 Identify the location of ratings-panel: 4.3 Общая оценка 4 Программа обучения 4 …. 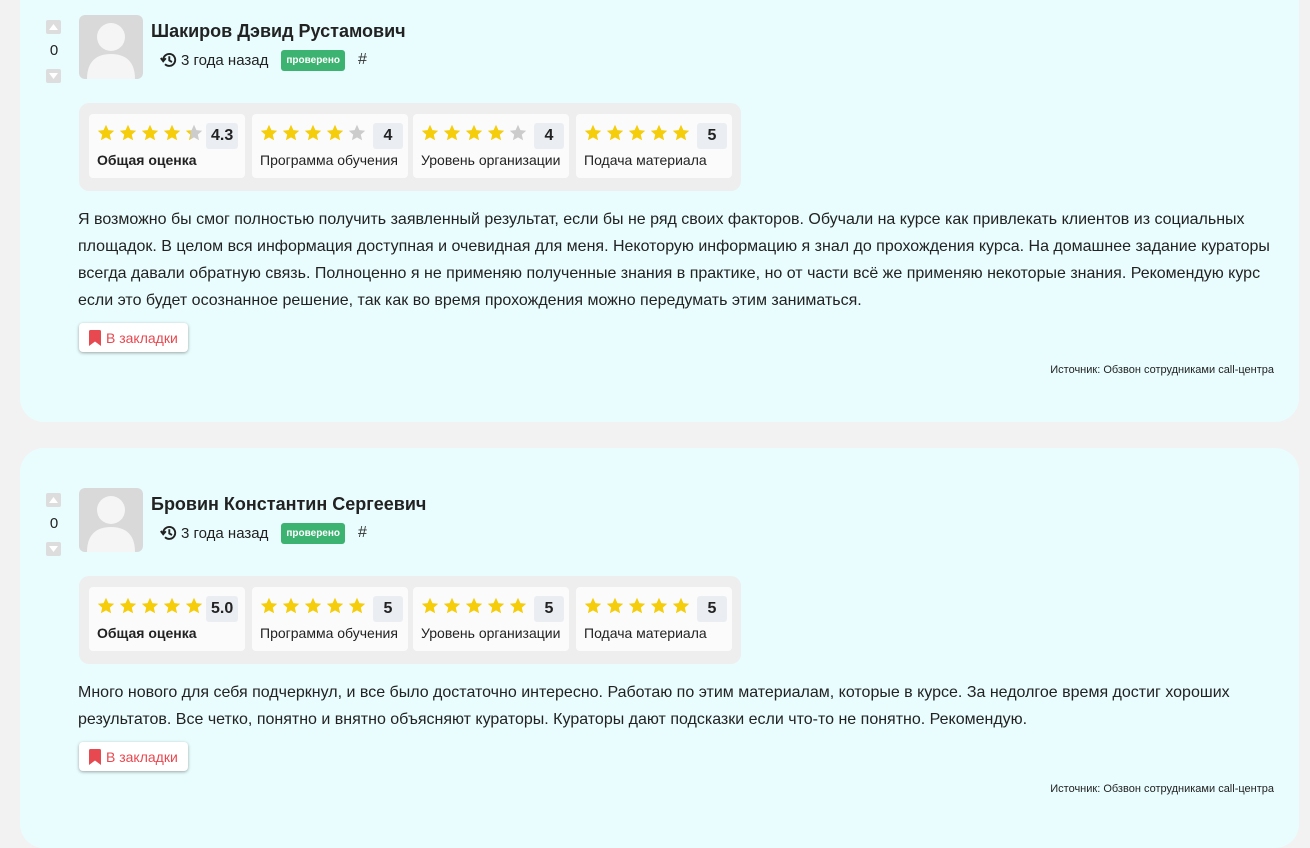
(410, 147).